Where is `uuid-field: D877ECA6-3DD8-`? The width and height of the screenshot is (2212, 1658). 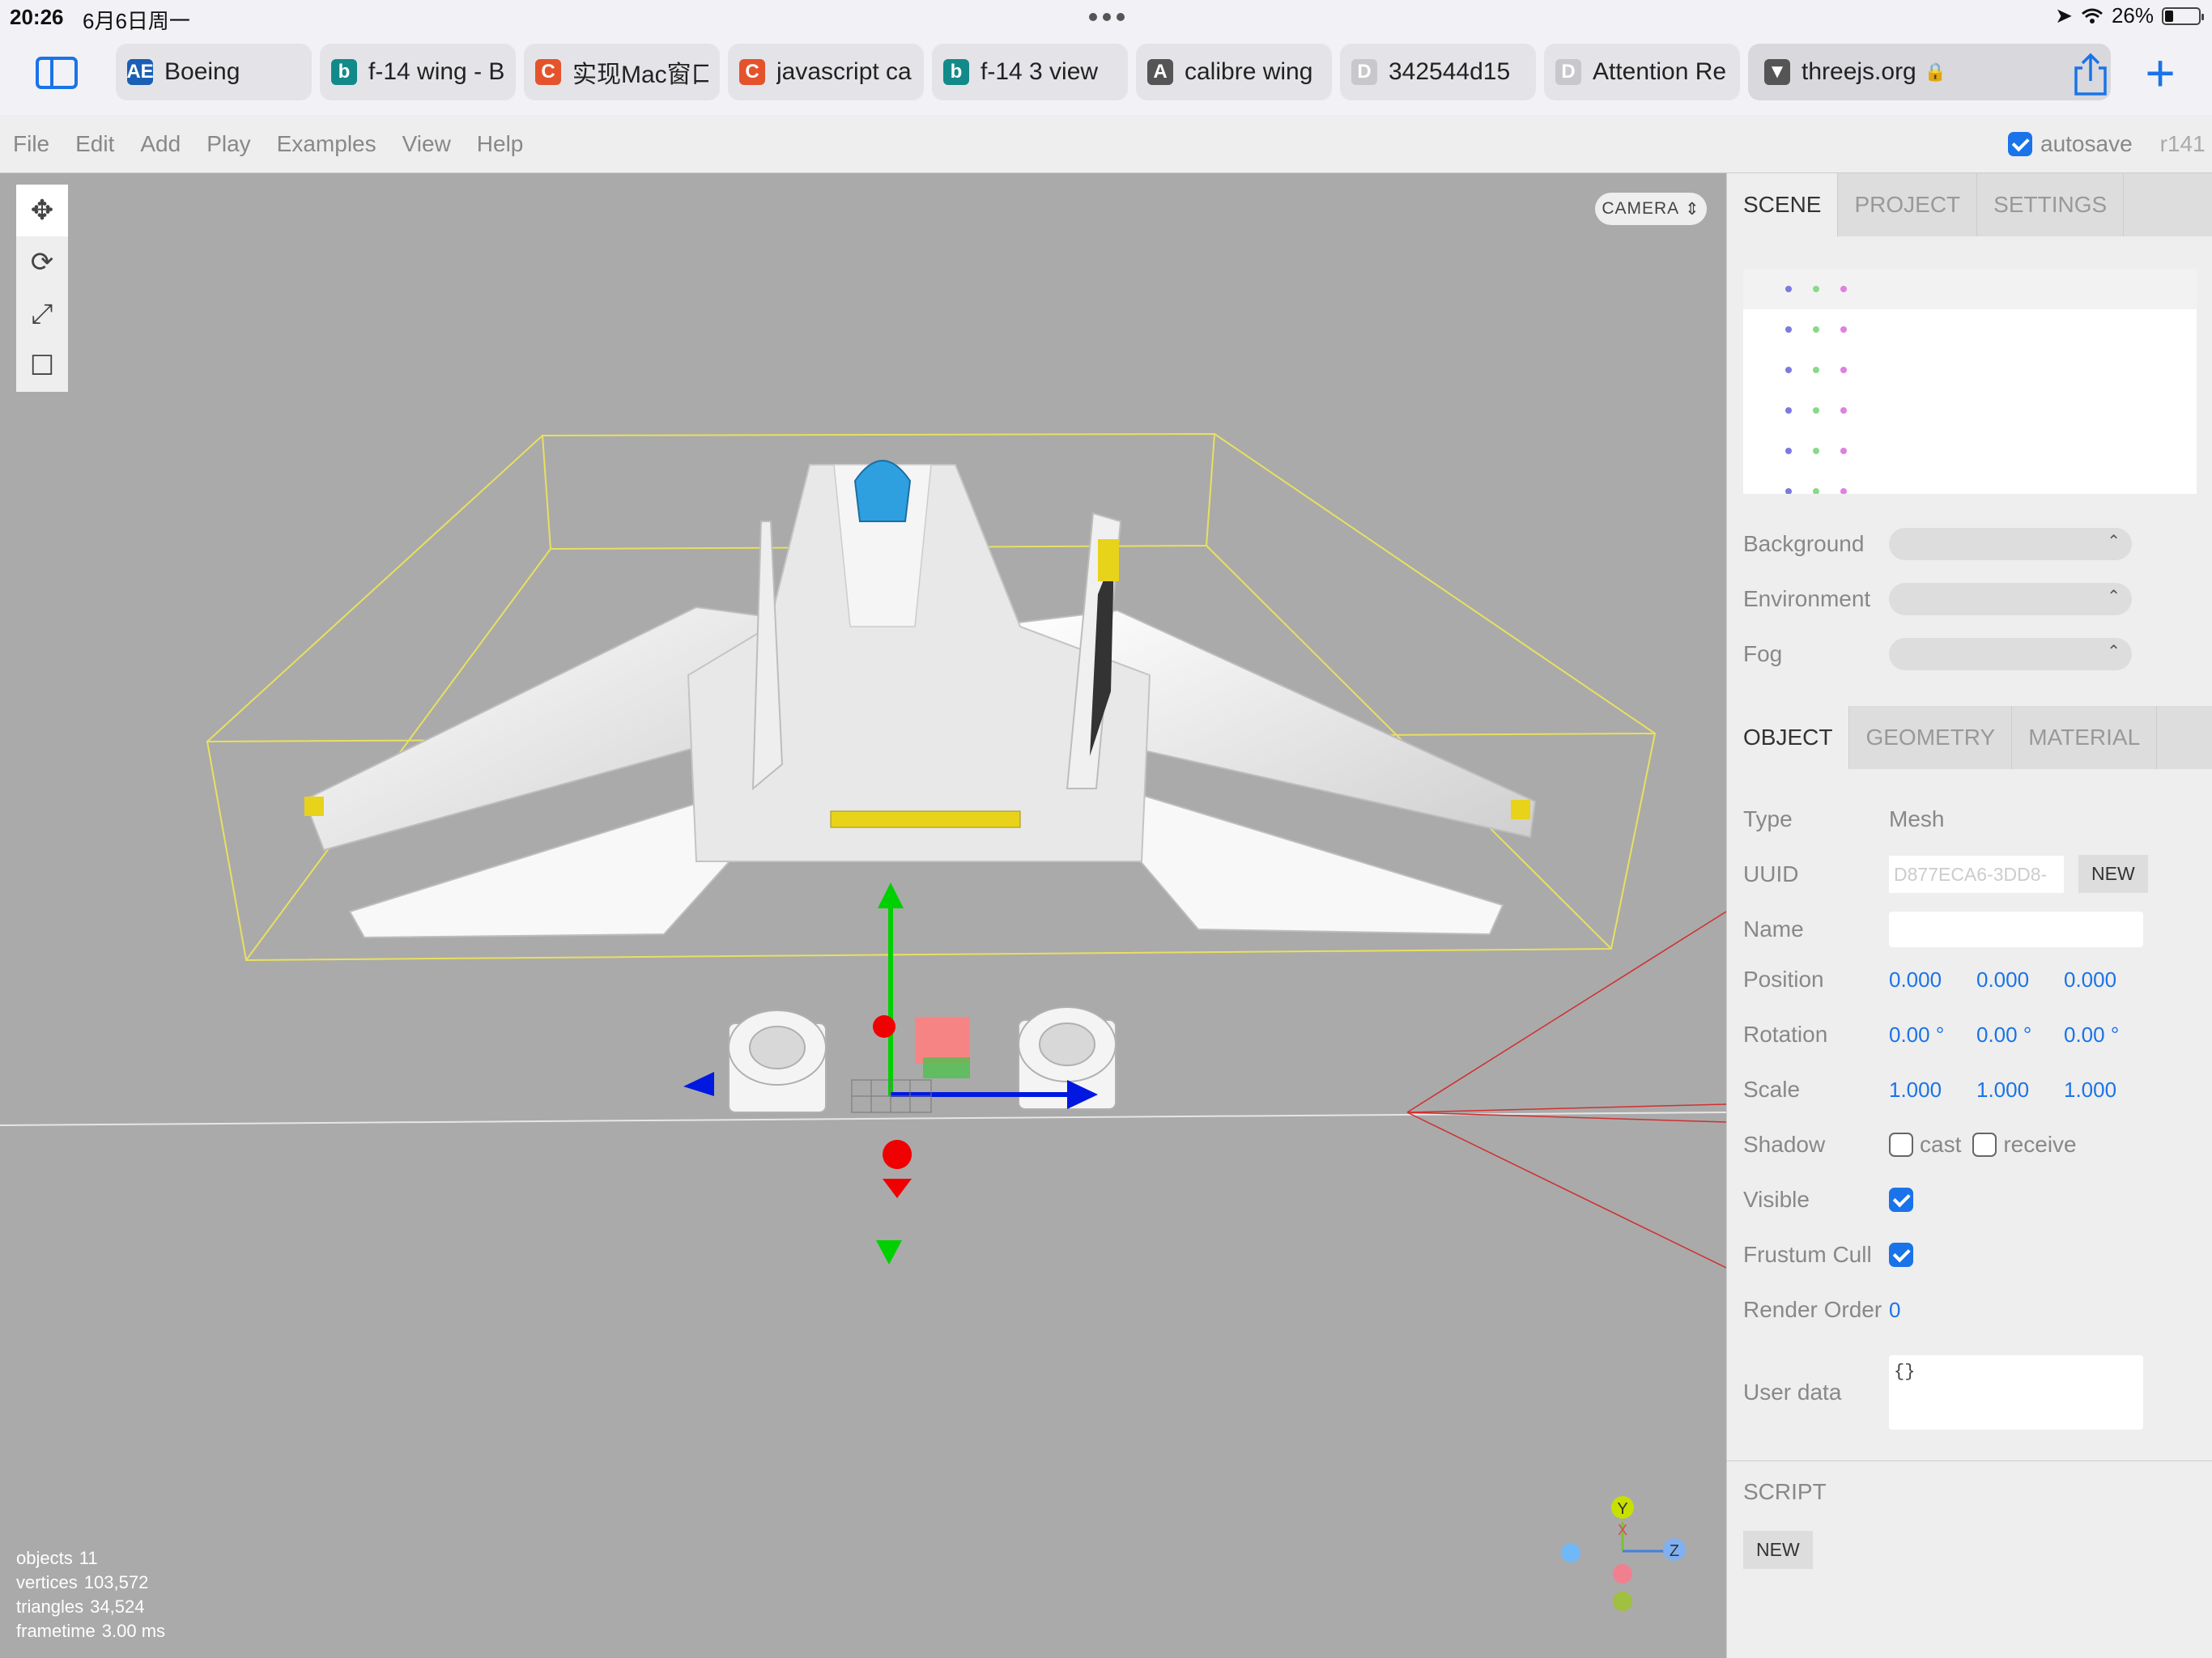
uuid-field: D877ECA6-3DD8- is located at coordinates (1977, 874).